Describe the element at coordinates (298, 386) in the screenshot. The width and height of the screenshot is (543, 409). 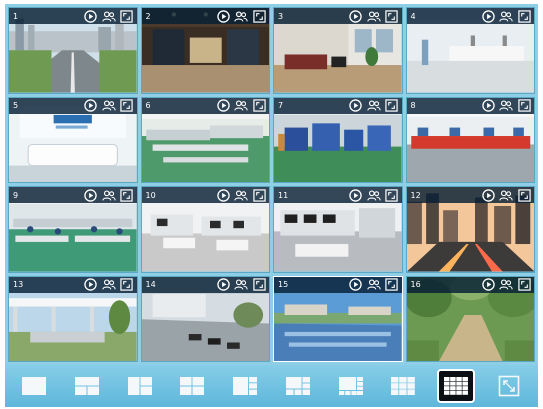
I see `layout-6-button` at that location.